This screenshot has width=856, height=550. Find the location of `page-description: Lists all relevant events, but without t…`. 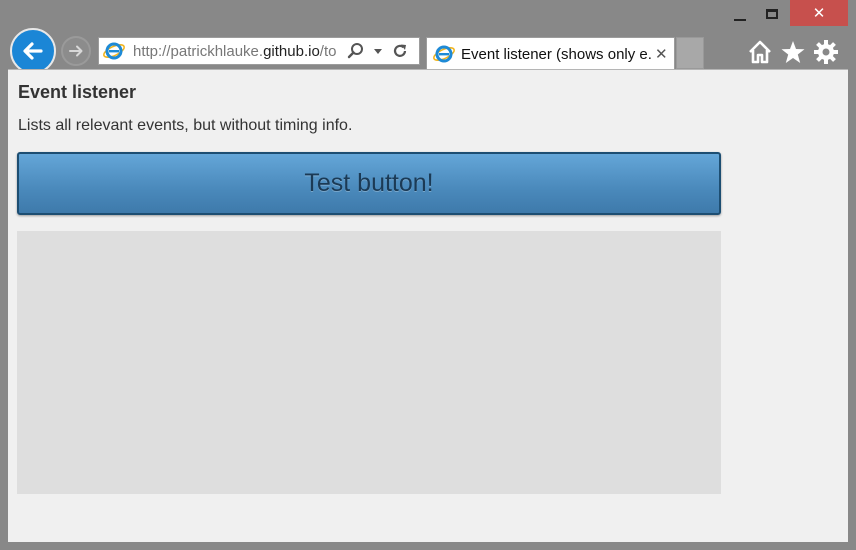

page-description: Lists all relevant events, but without t… is located at coordinates (185, 125).